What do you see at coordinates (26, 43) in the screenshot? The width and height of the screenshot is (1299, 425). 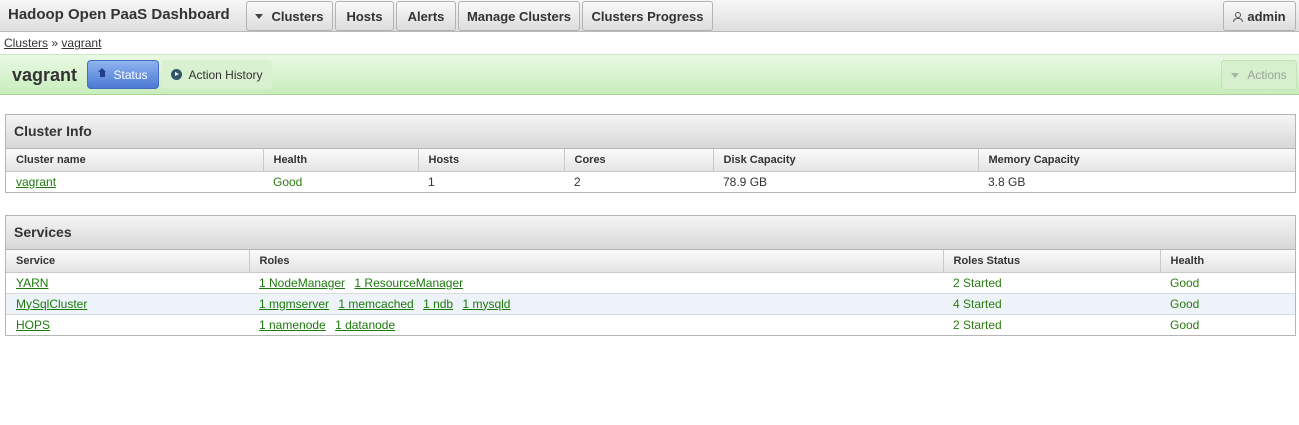 I see `breadcrumb-clusters-link: Clusters` at bounding box center [26, 43].